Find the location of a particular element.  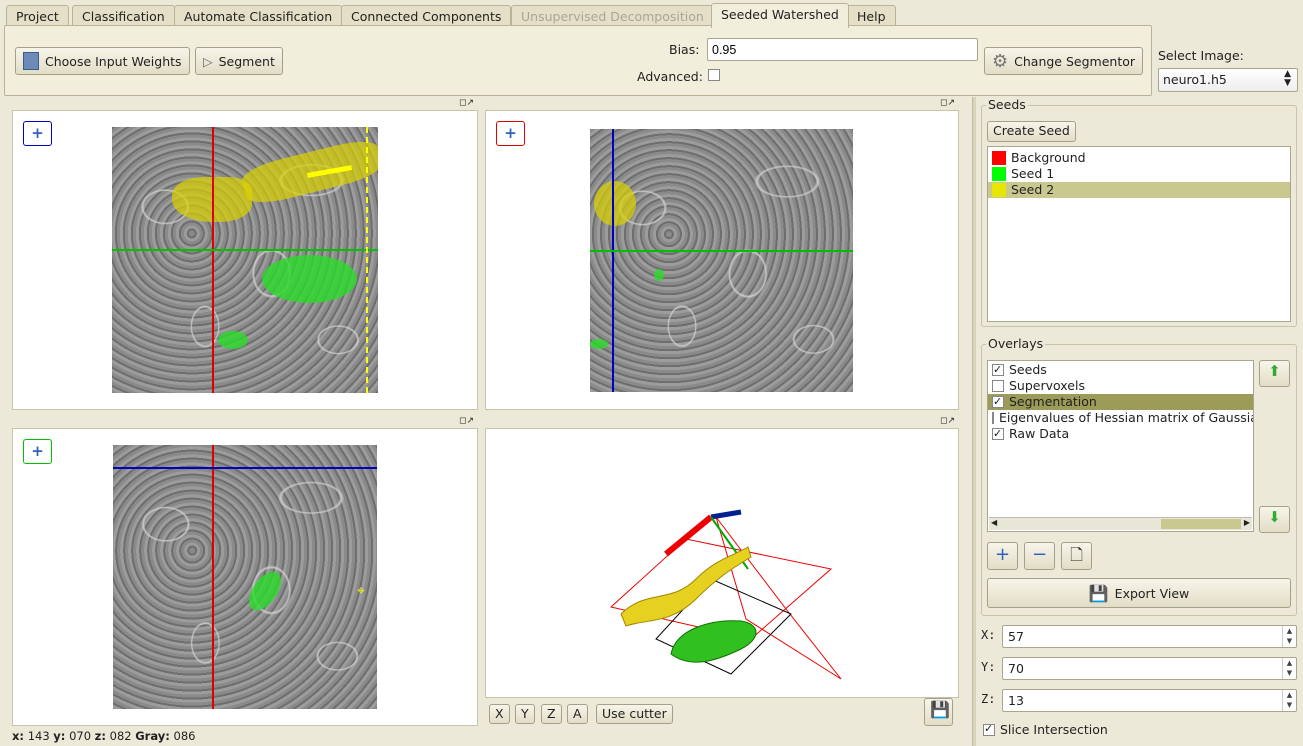

minus-icon: − is located at coordinates (1039, 554).